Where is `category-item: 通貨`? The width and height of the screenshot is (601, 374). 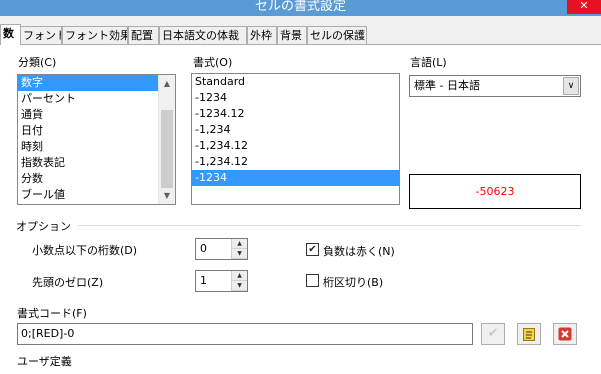
category-item: 通貨 is located at coordinates (96, 115).